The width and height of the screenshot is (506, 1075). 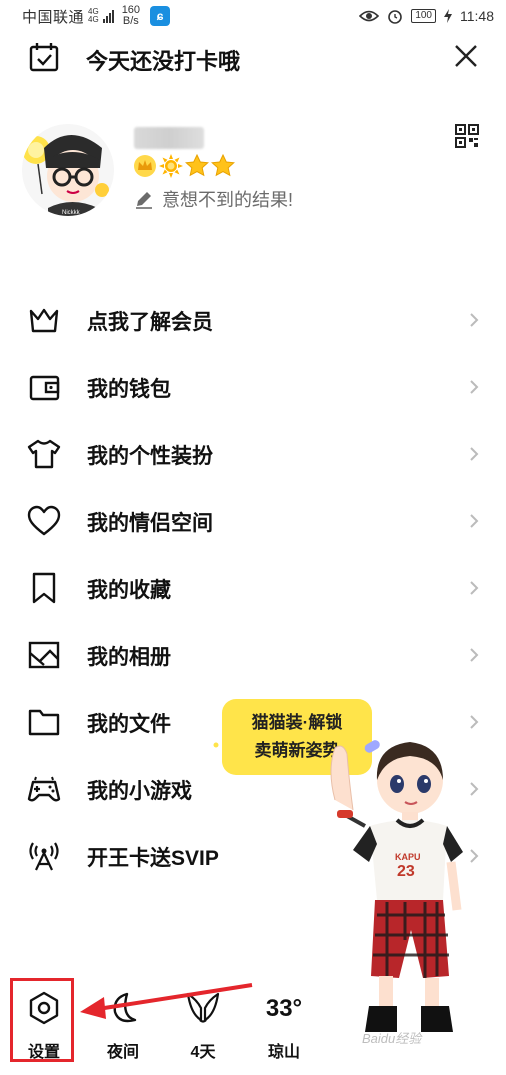 What do you see at coordinates (466, 56) in the screenshot?
I see `close-icon` at bounding box center [466, 56].